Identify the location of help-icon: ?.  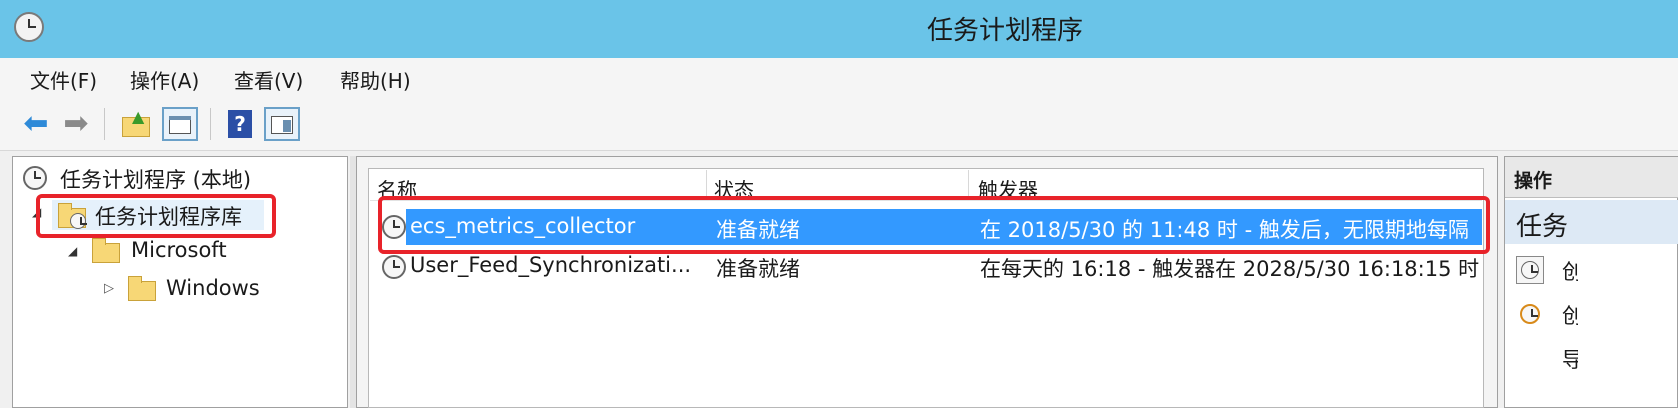
(240, 124).